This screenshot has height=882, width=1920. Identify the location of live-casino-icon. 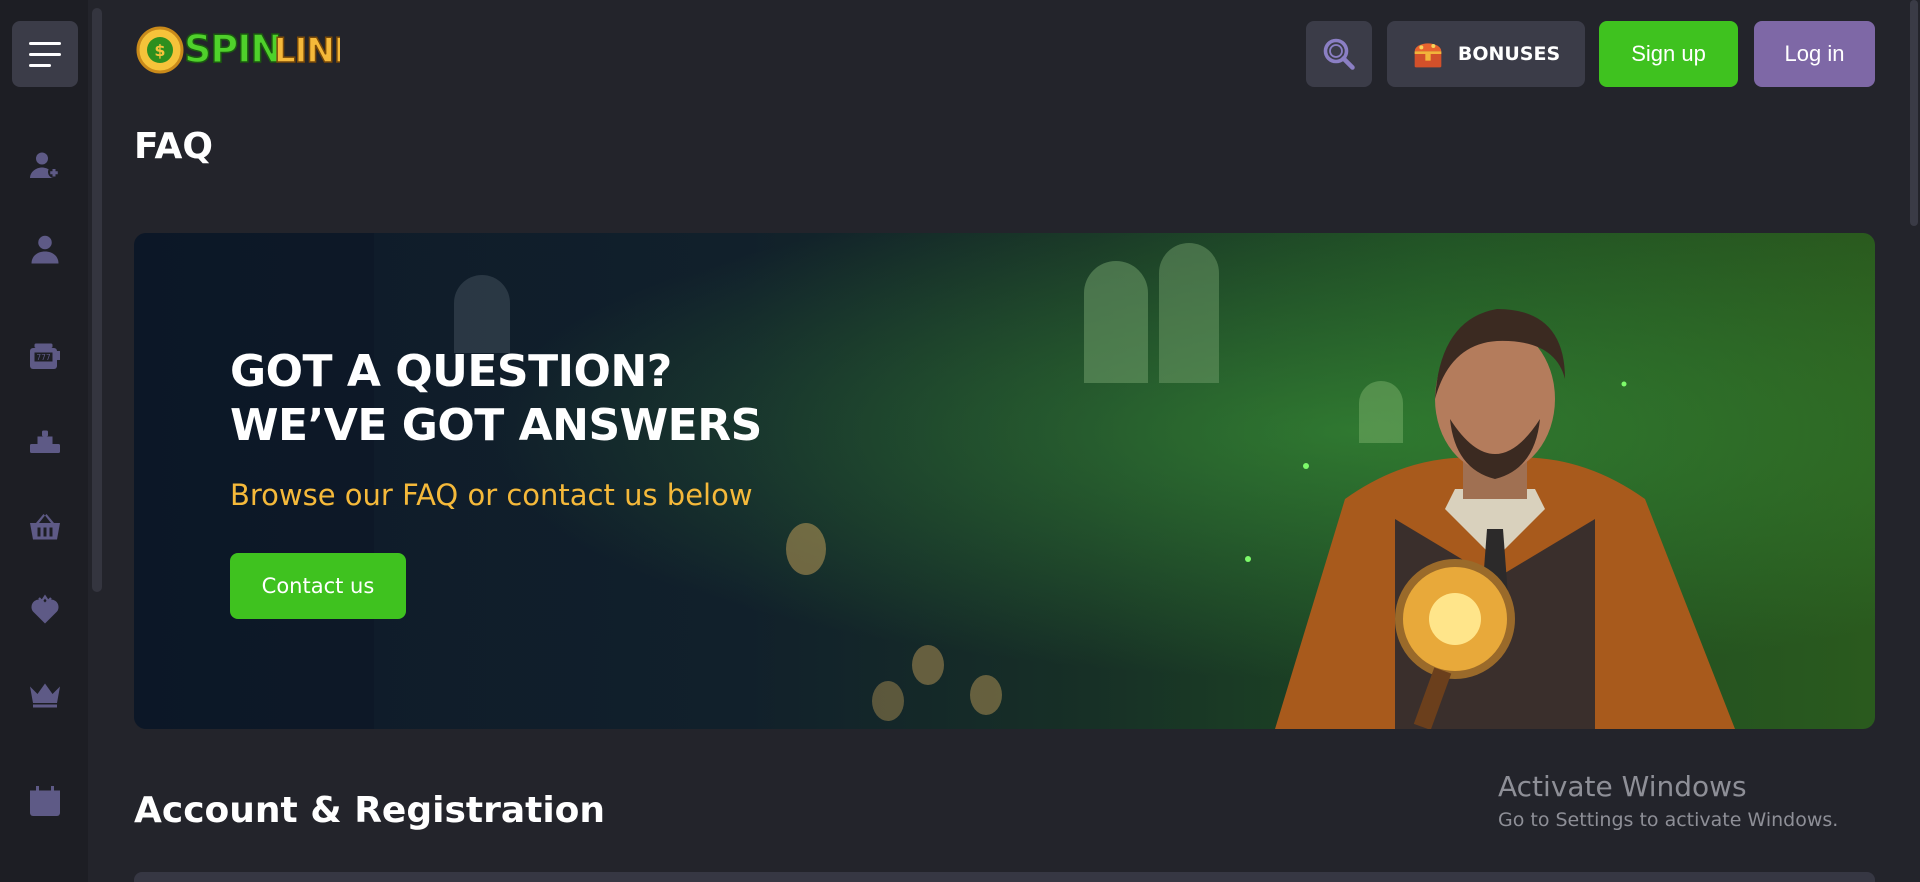
(45, 441).